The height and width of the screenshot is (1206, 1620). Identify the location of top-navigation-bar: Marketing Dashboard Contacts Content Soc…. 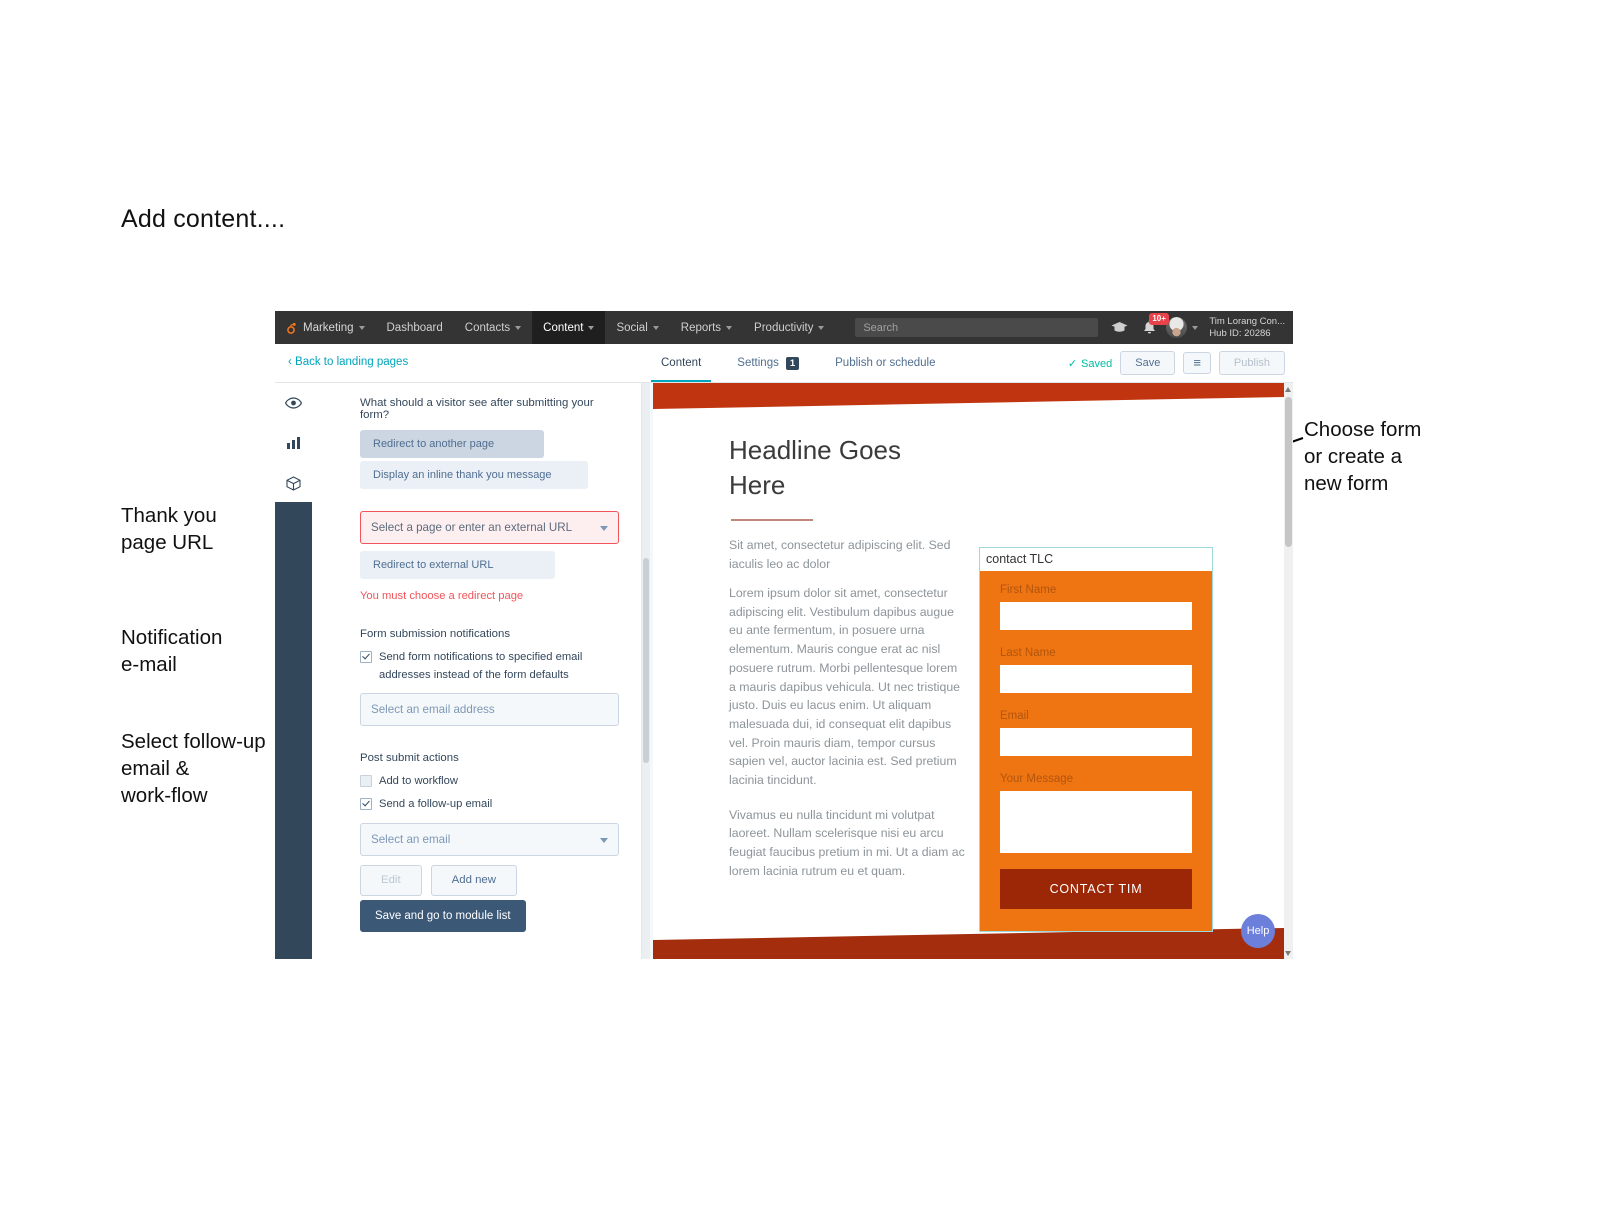
(784, 327).